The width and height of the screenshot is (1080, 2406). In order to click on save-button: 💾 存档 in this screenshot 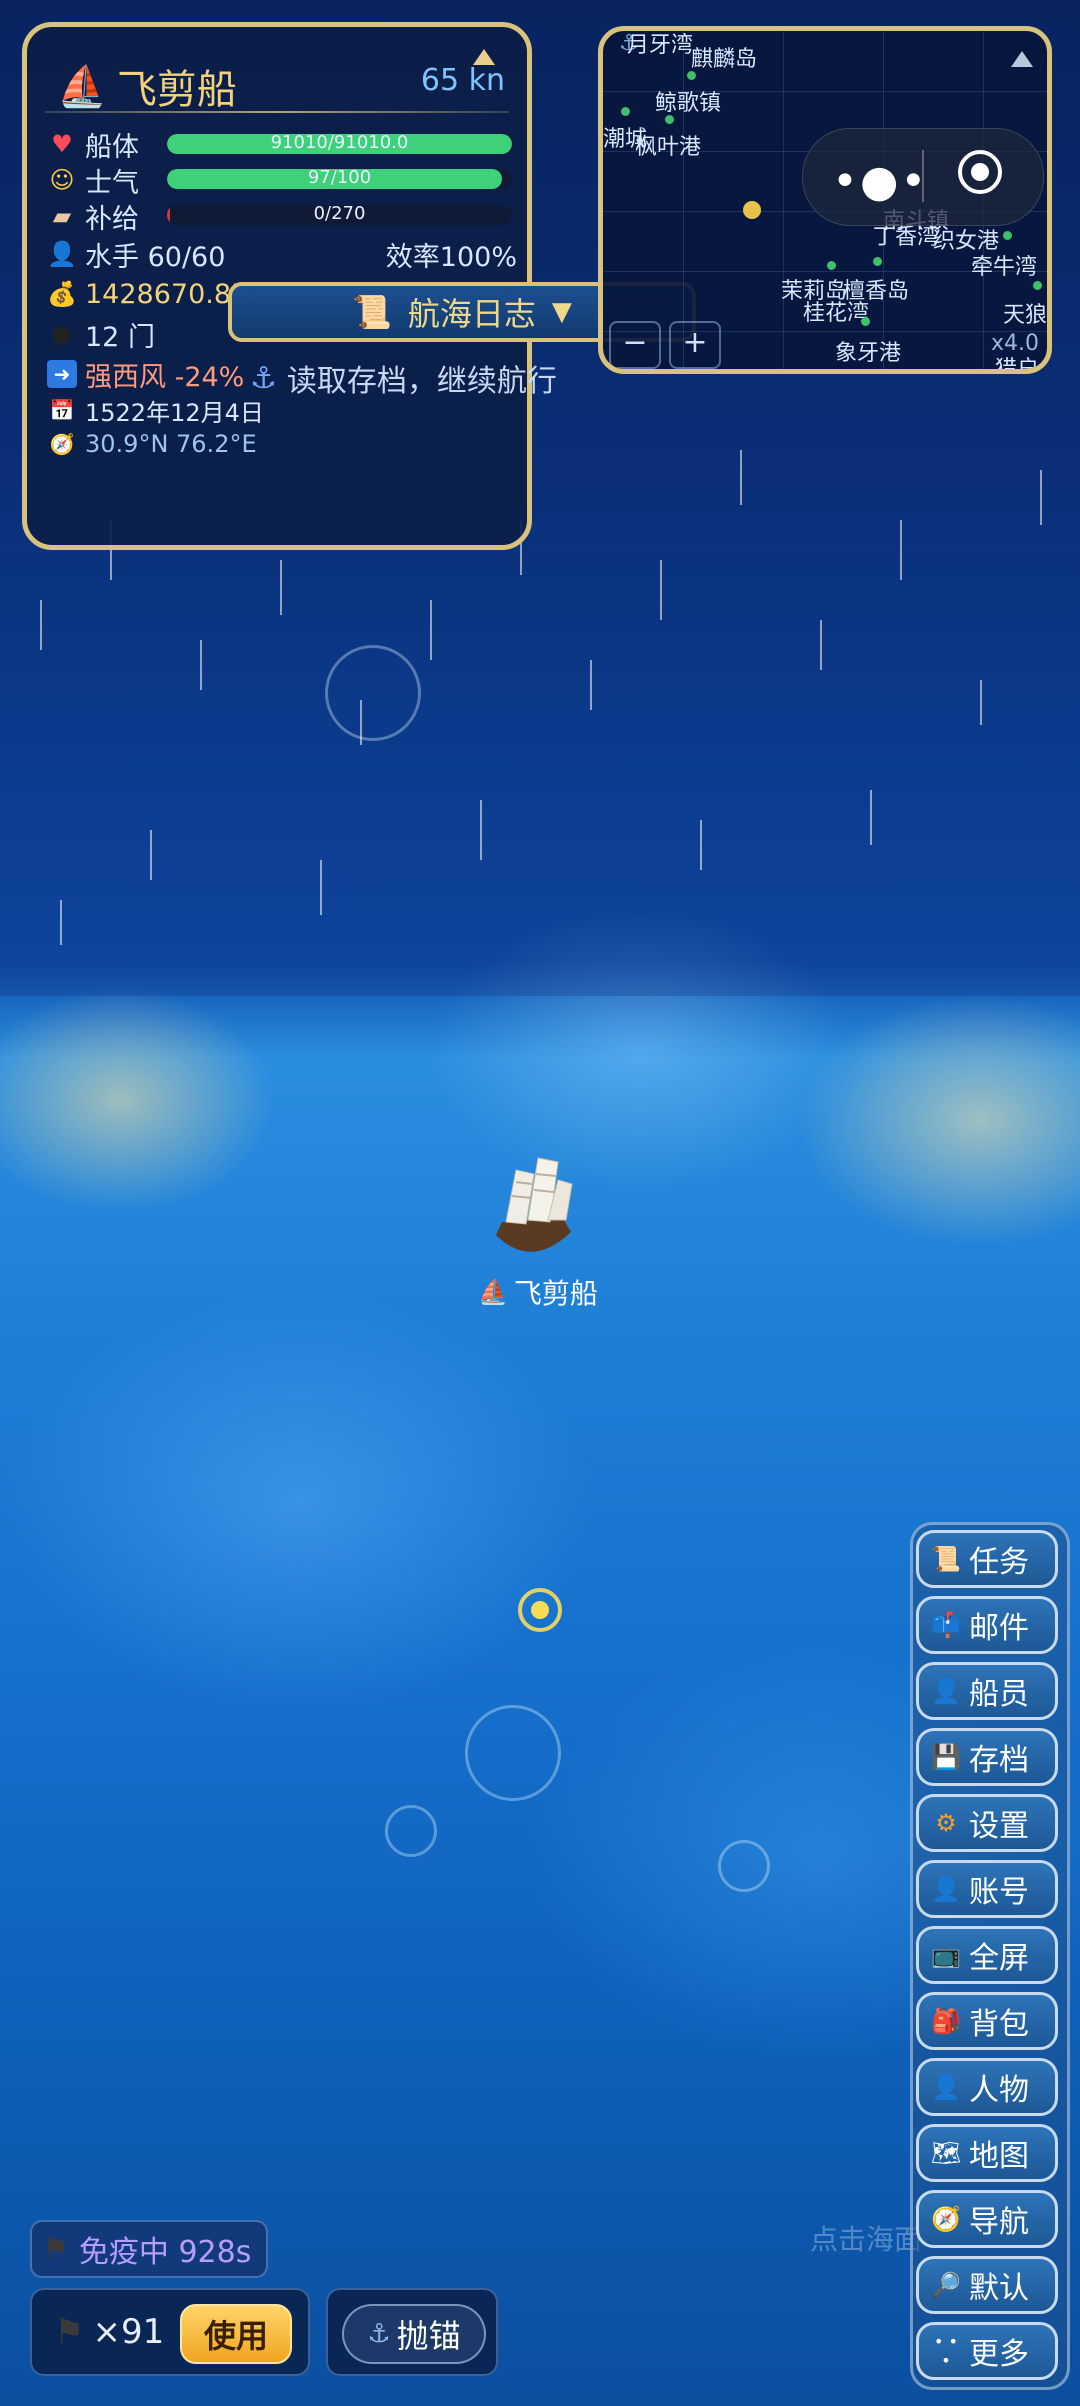, I will do `click(987, 1757)`.